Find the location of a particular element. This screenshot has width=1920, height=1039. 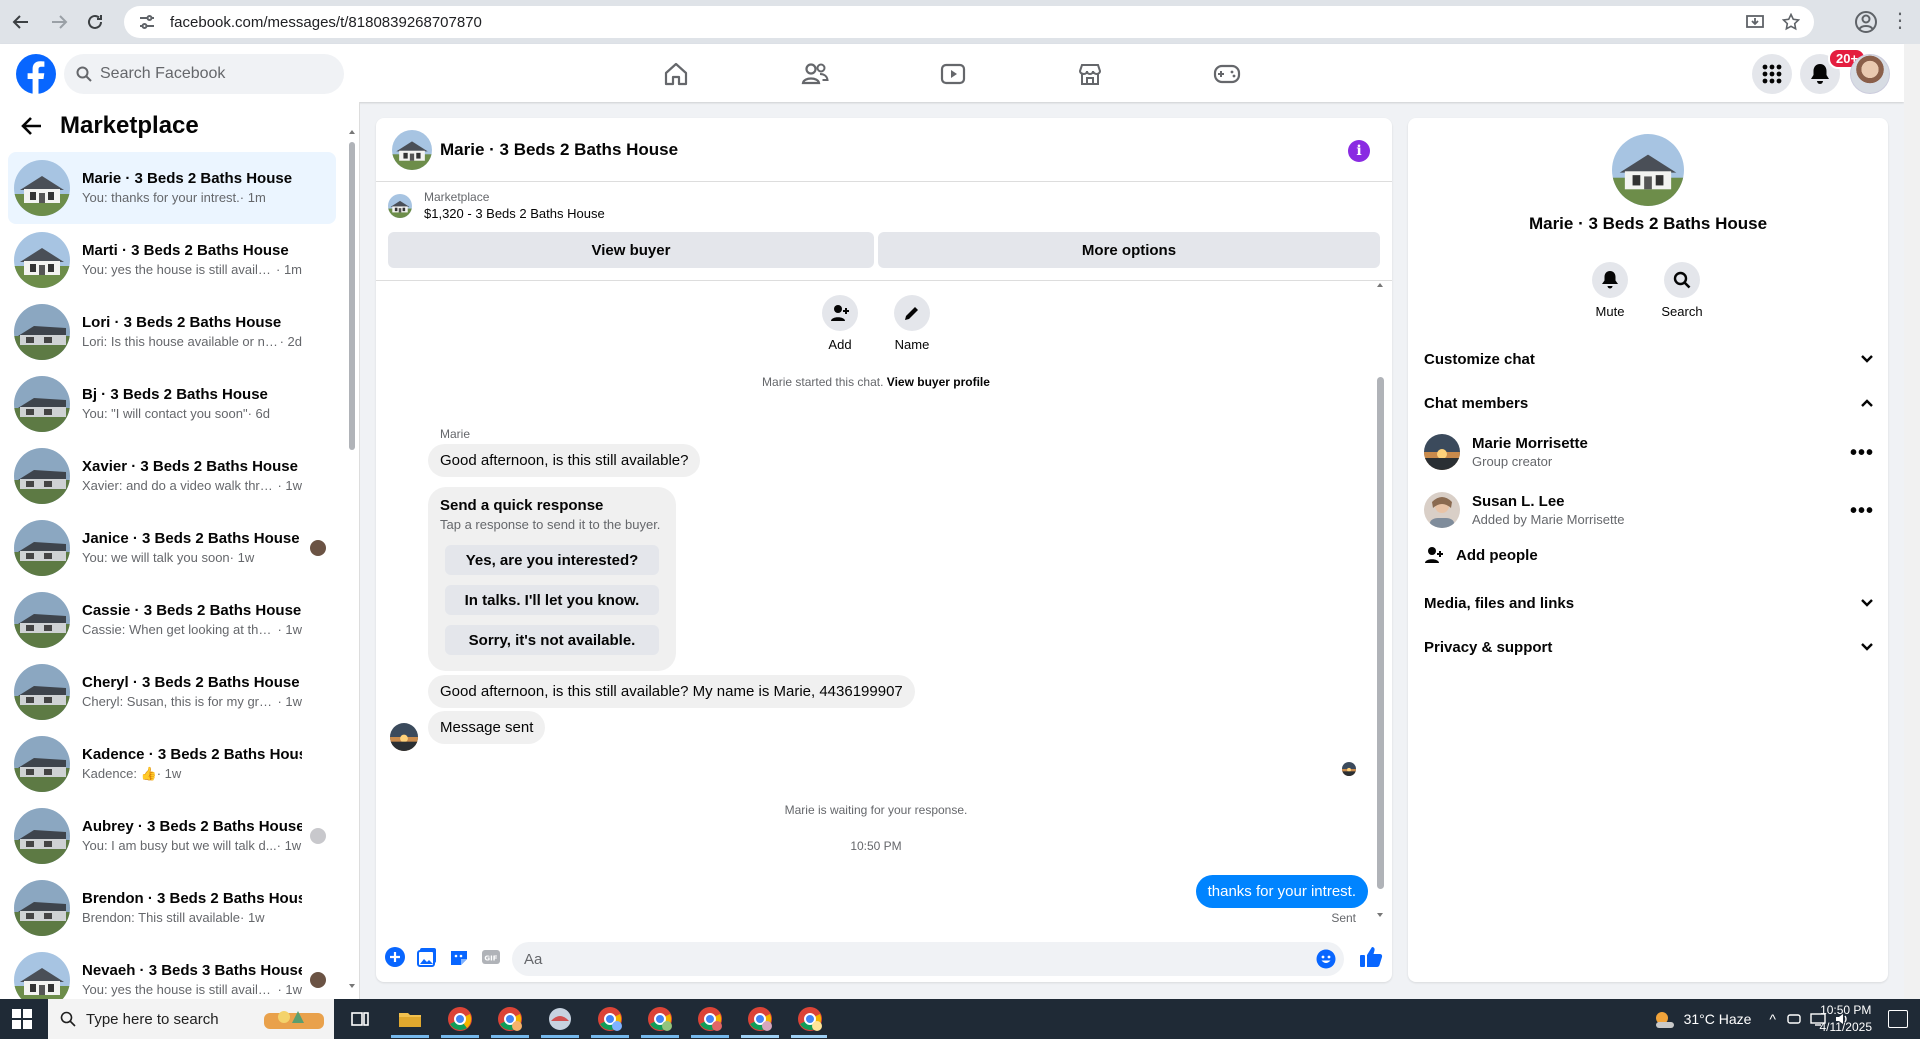

customize-chat-section: Customize chat is located at coordinates (1649, 359).